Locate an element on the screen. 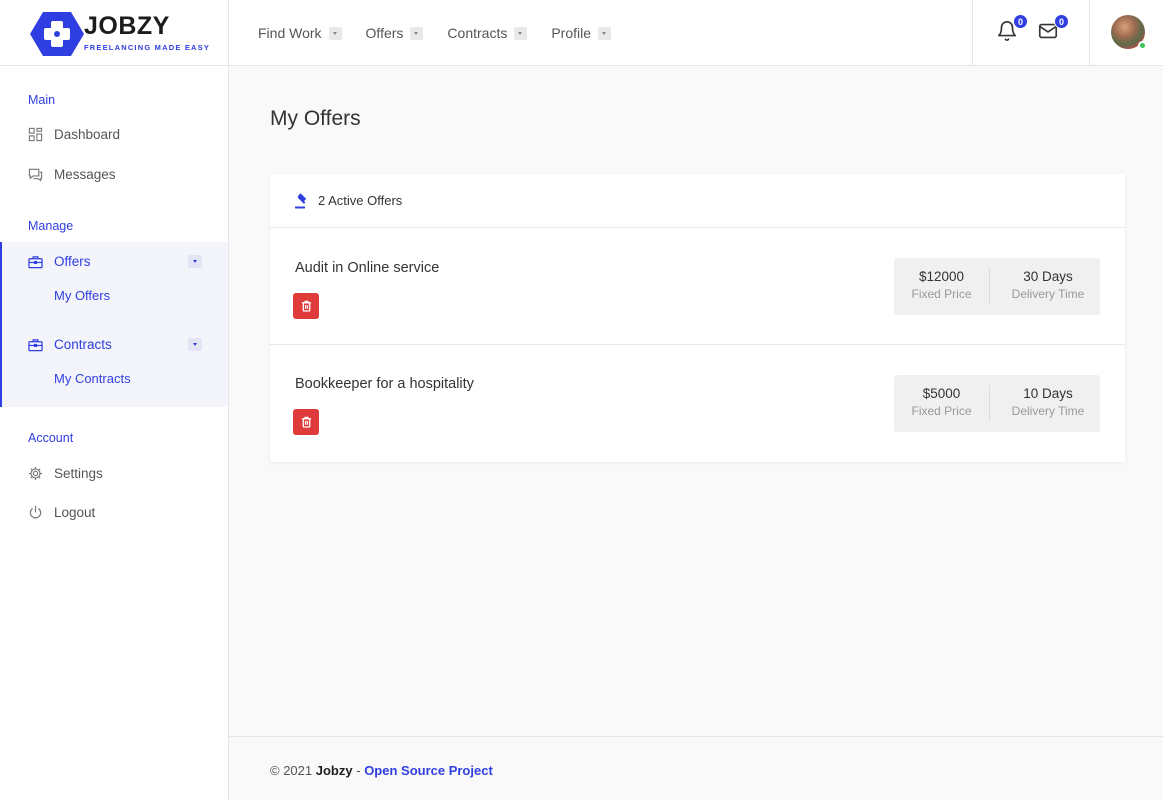 This screenshot has height=800, width=1163. sidebar-item-label: Settings is located at coordinates (78, 473).